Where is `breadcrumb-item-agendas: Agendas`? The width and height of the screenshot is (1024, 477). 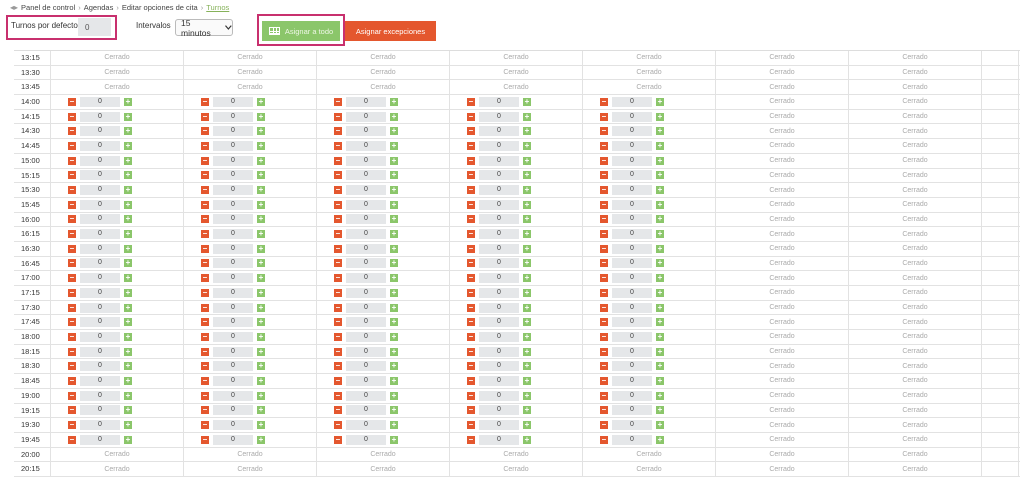
breadcrumb-item-agendas: Agendas is located at coordinates (99, 7).